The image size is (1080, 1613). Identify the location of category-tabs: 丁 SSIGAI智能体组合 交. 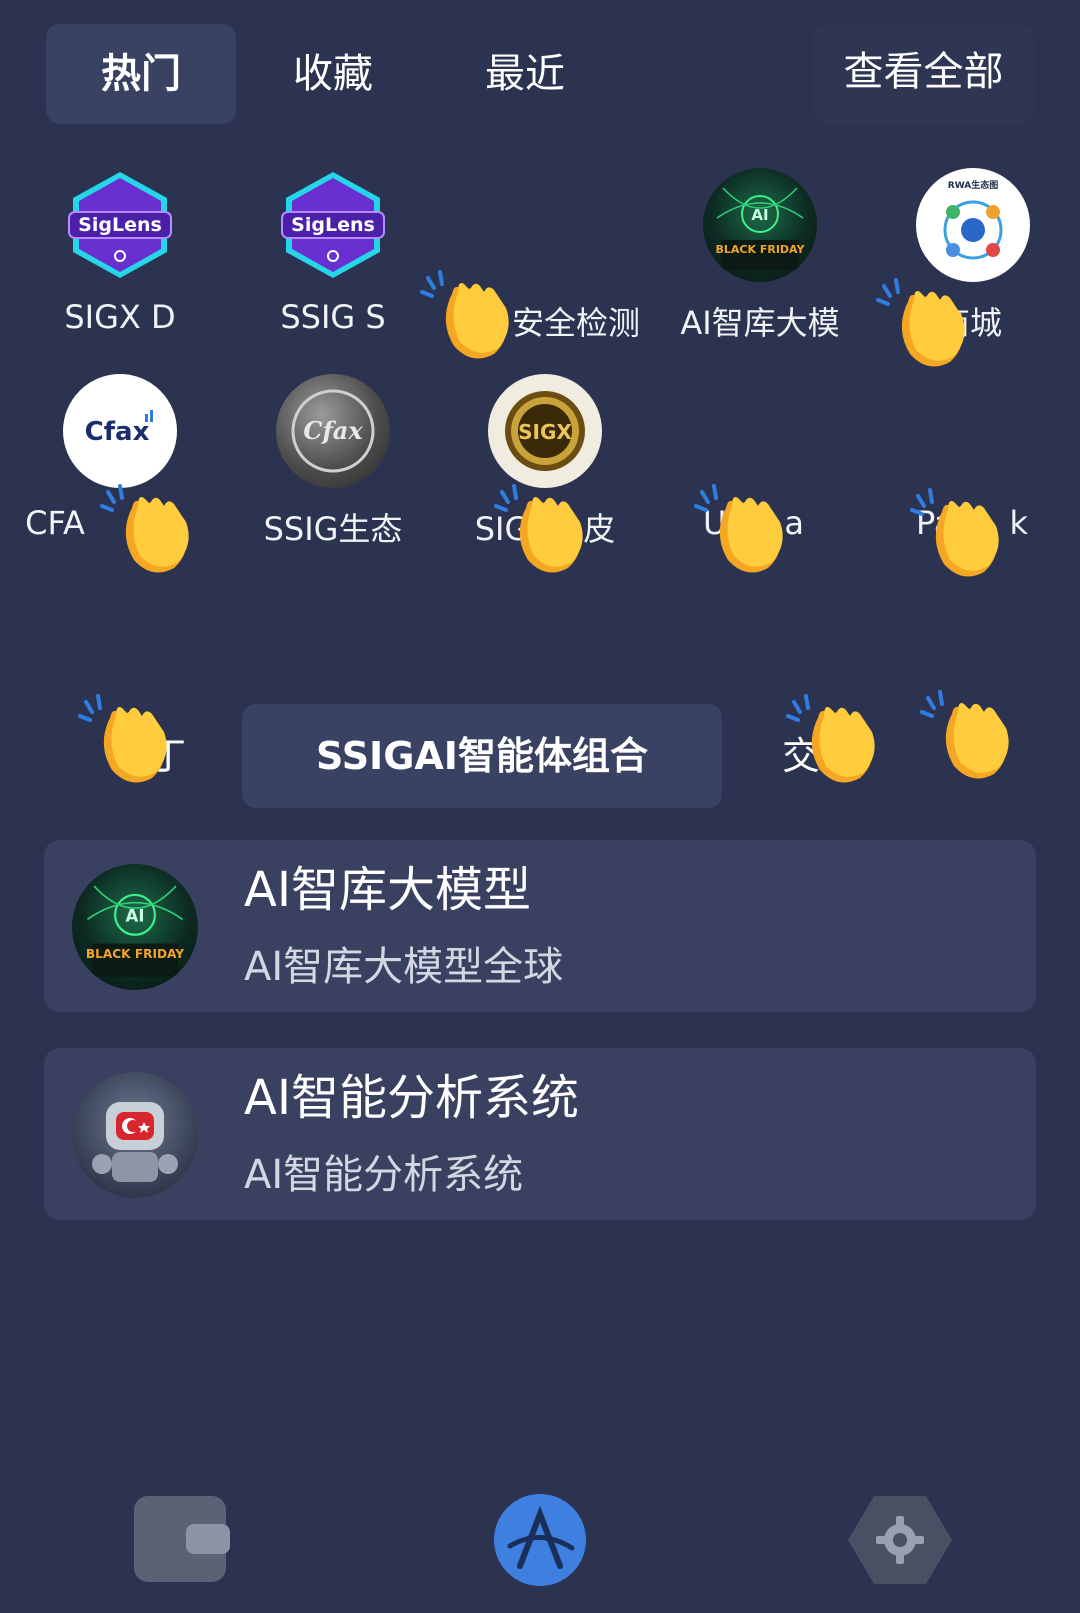
(540, 756).